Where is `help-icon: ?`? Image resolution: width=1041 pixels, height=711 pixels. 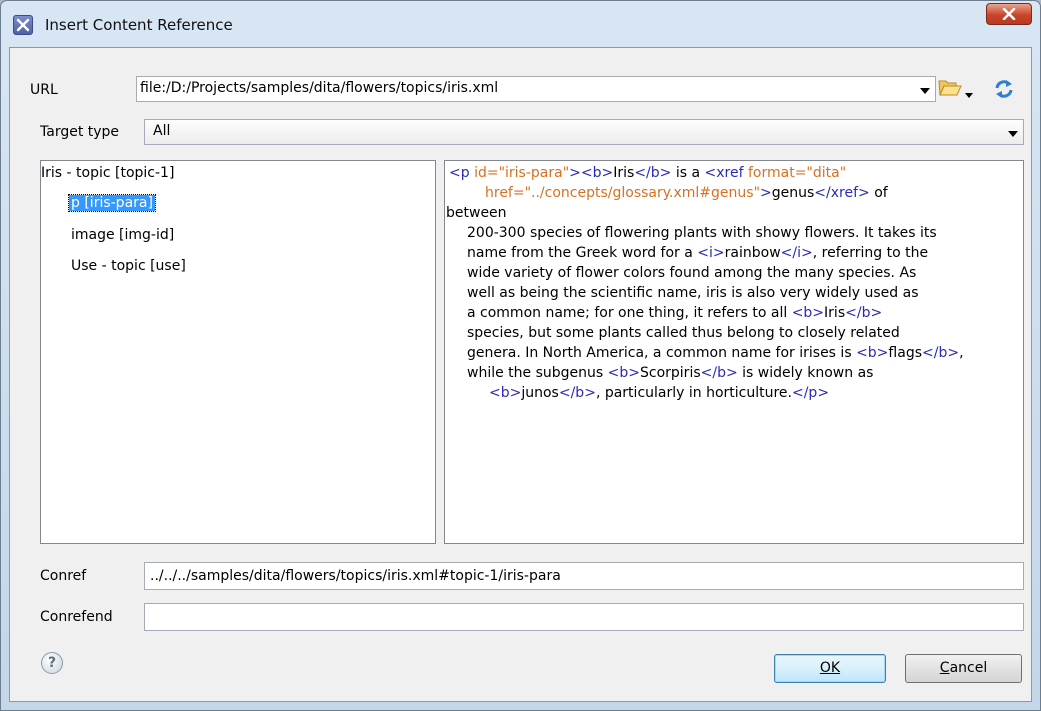
help-icon: ? is located at coordinates (52, 663).